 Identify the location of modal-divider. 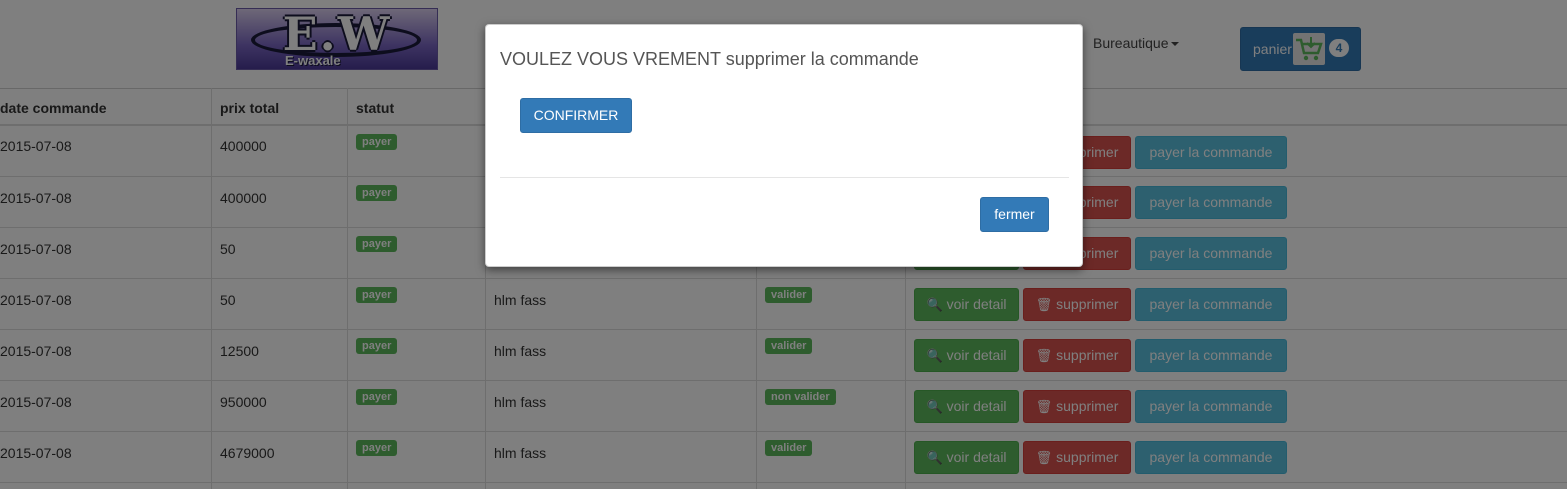
(784, 177).